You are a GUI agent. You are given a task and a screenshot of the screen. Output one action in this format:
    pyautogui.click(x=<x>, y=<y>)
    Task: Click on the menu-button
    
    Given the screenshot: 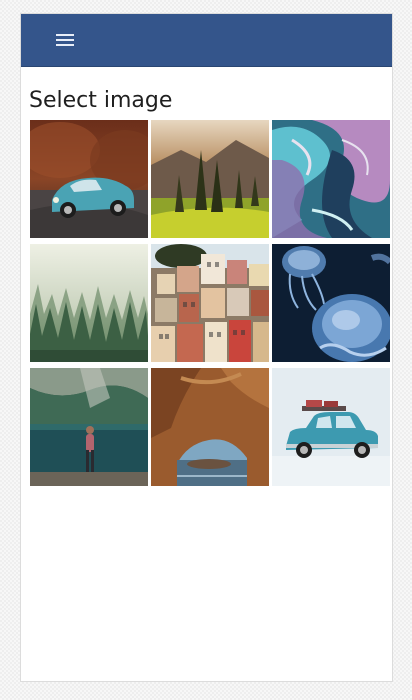 What is the action you would take?
    pyautogui.click(x=65, y=40)
    